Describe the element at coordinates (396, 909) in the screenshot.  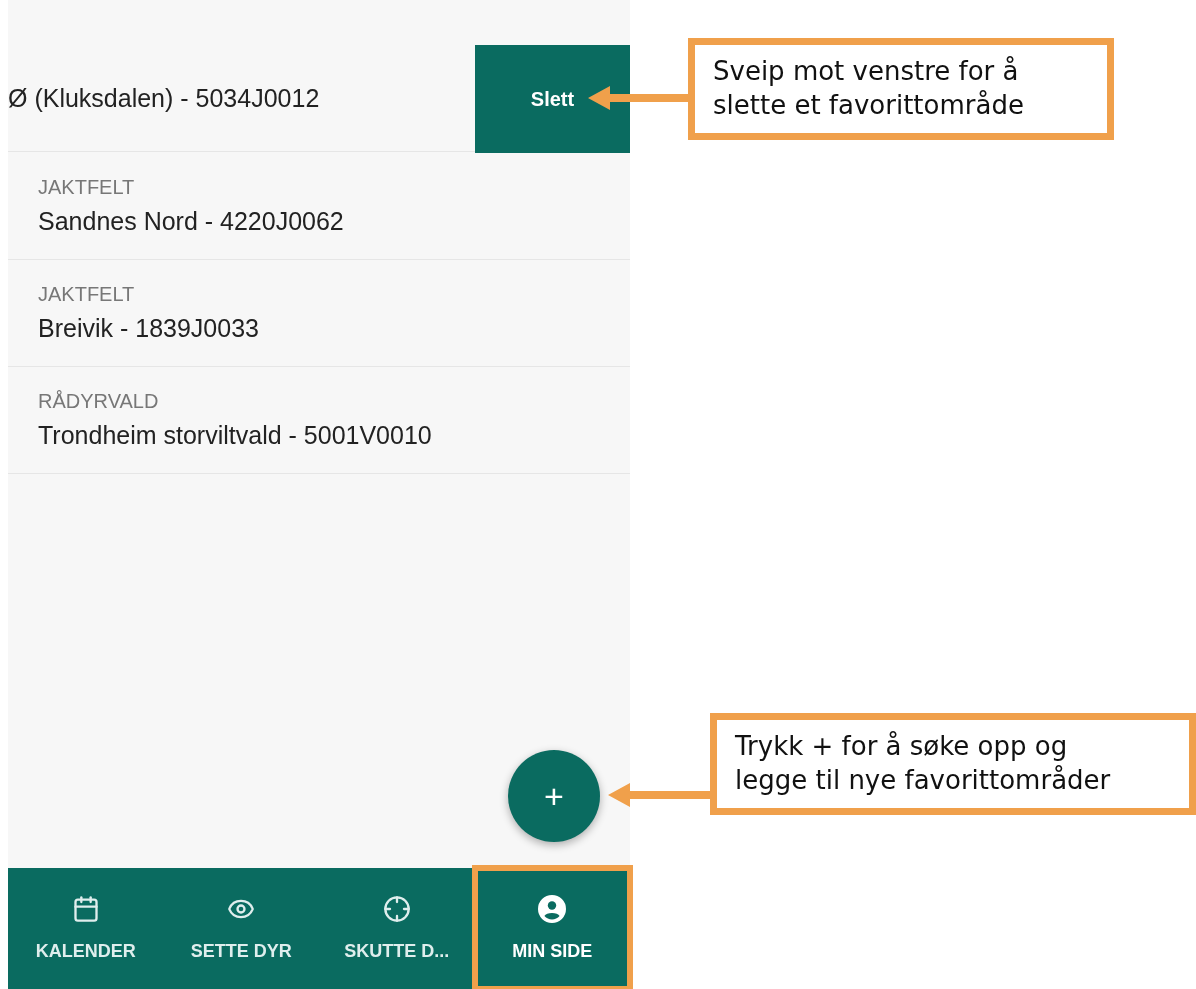
I see `crosshair-icon` at that location.